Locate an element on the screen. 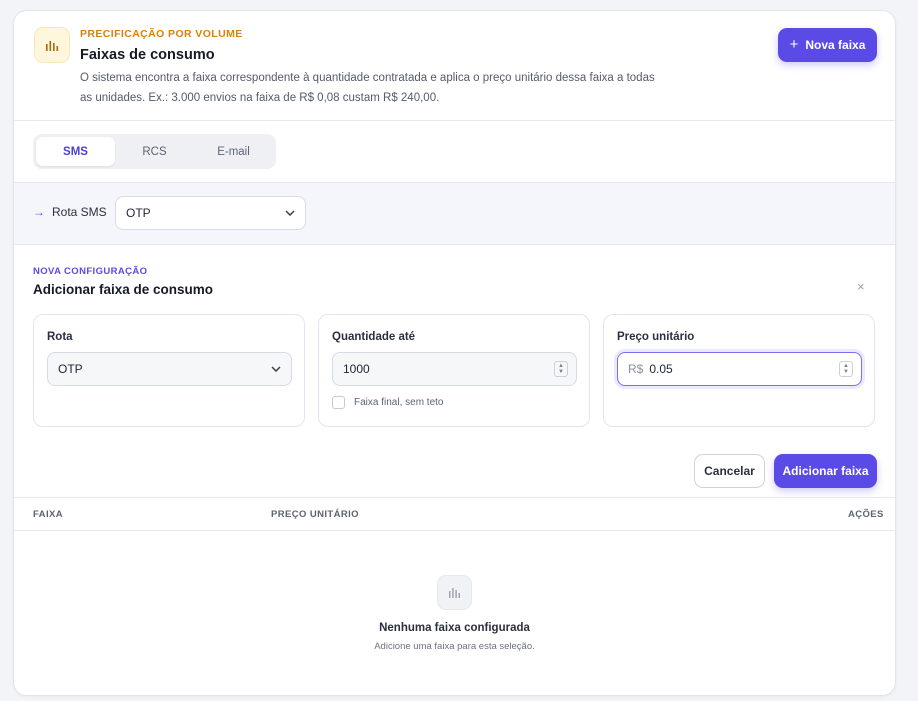 This screenshot has height=701, width=918. empty-state-subtitle: Adicione uma faixa para esta seleção. is located at coordinates (454, 646).